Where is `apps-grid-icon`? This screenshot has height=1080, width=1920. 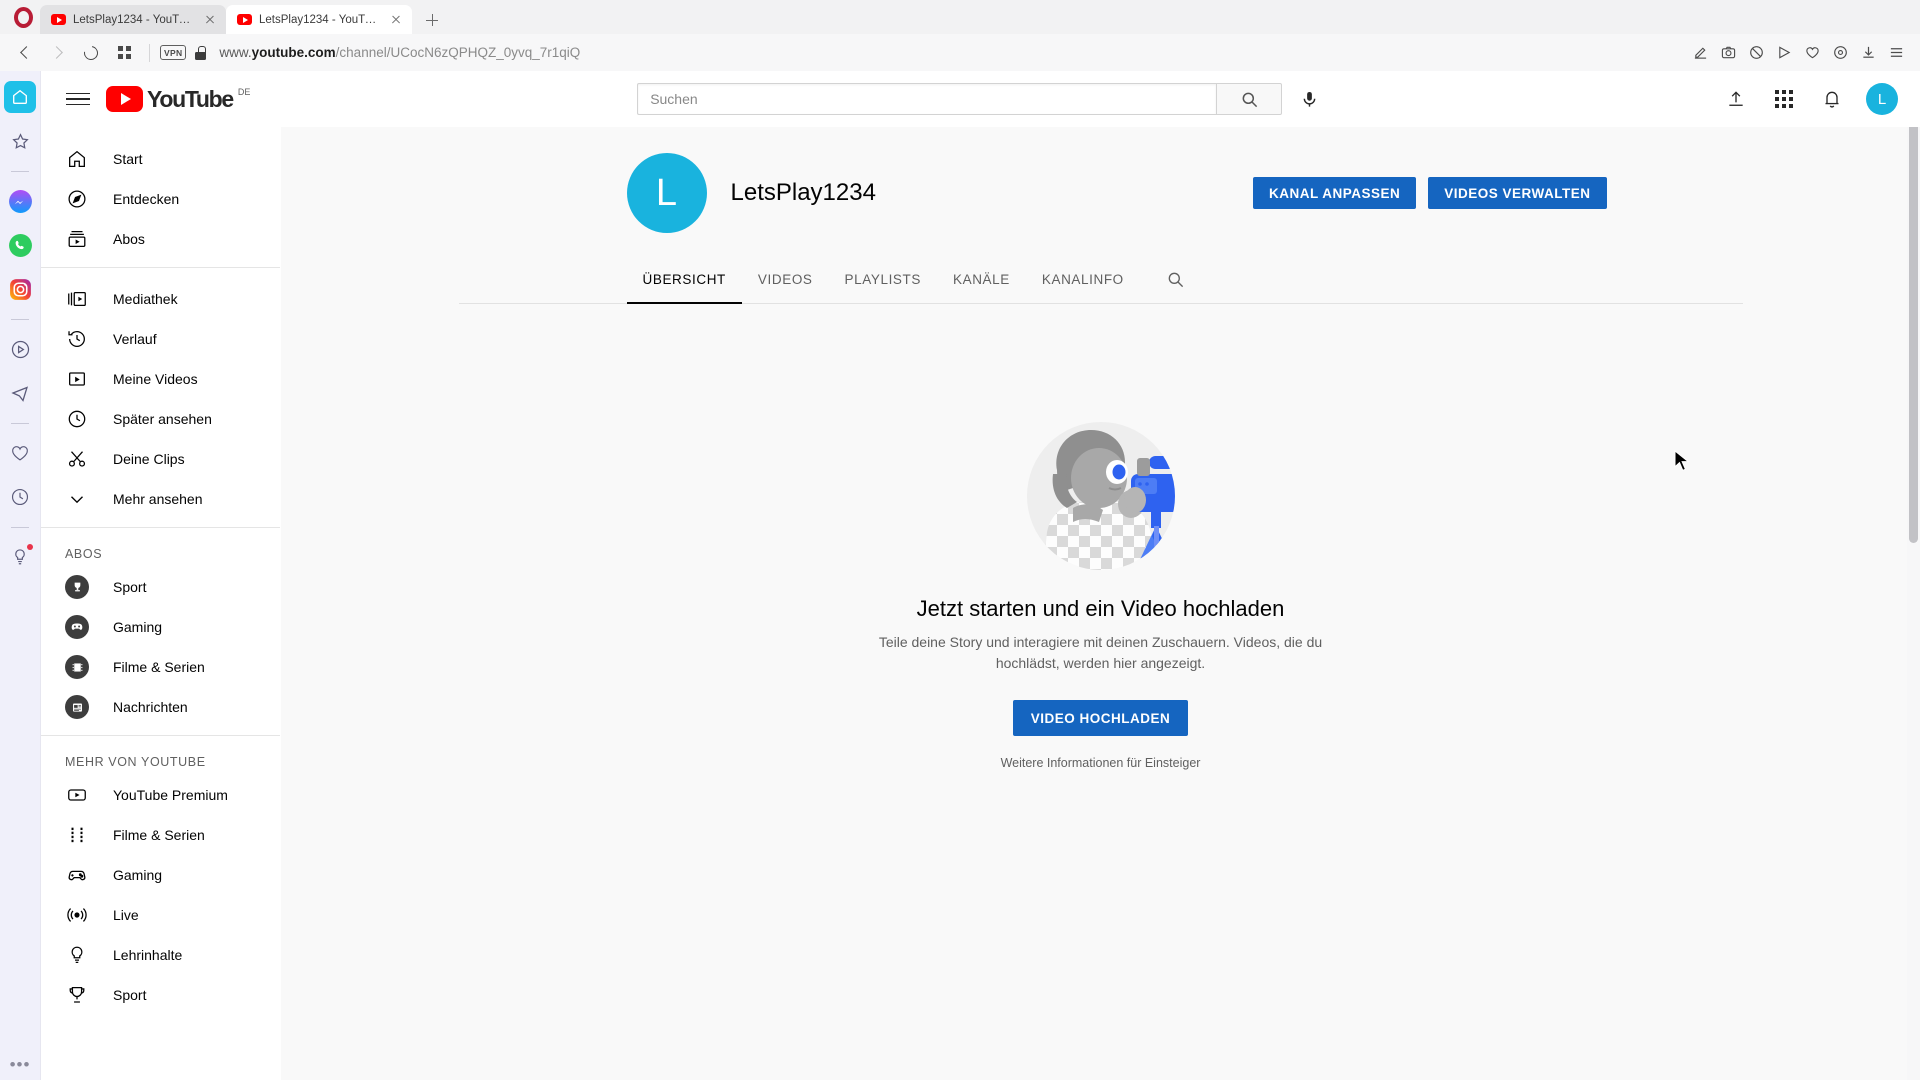
apps-grid-icon is located at coordinates (1784, 99).